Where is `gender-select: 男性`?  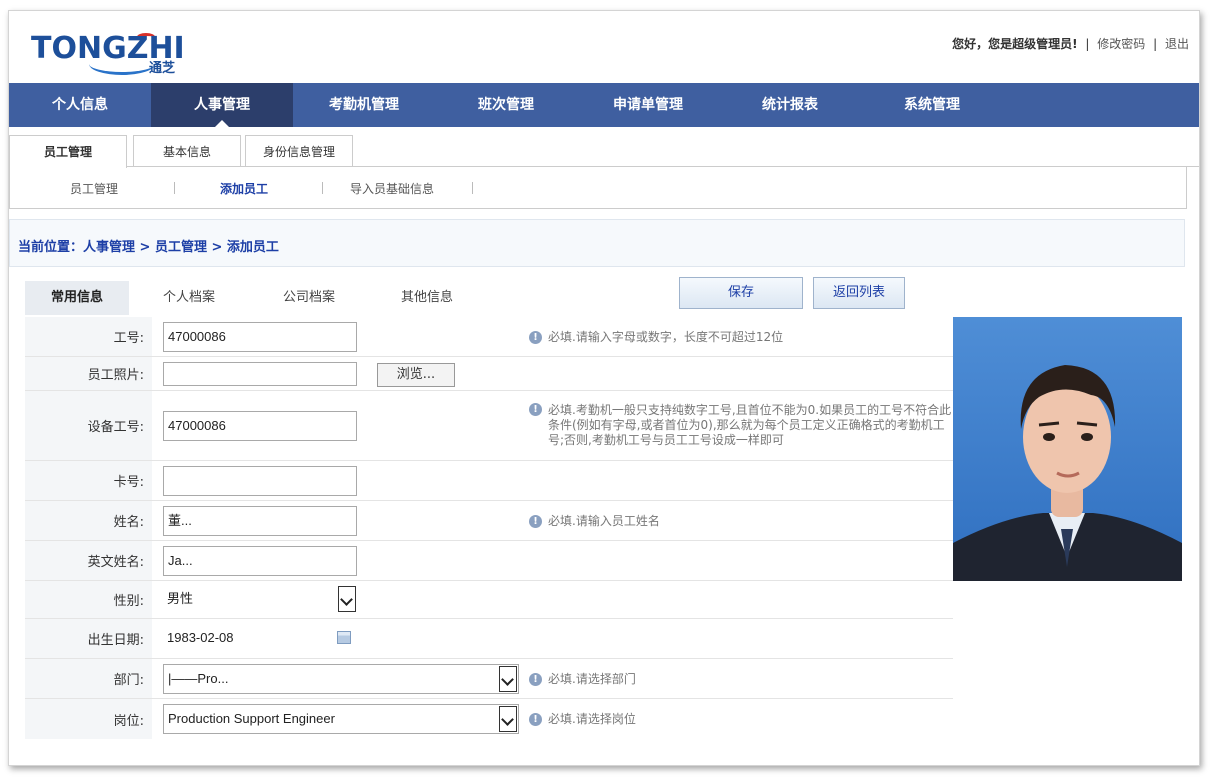 gender-select: 男性 is located at coordinates (260, 600).